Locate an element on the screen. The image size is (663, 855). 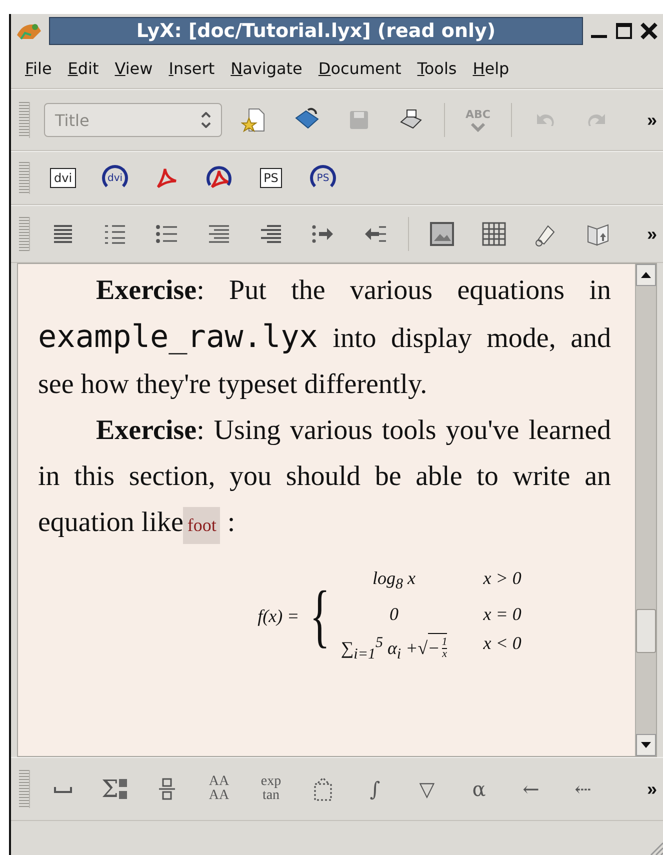
menu-item: File is located at coordinates (38, 68).